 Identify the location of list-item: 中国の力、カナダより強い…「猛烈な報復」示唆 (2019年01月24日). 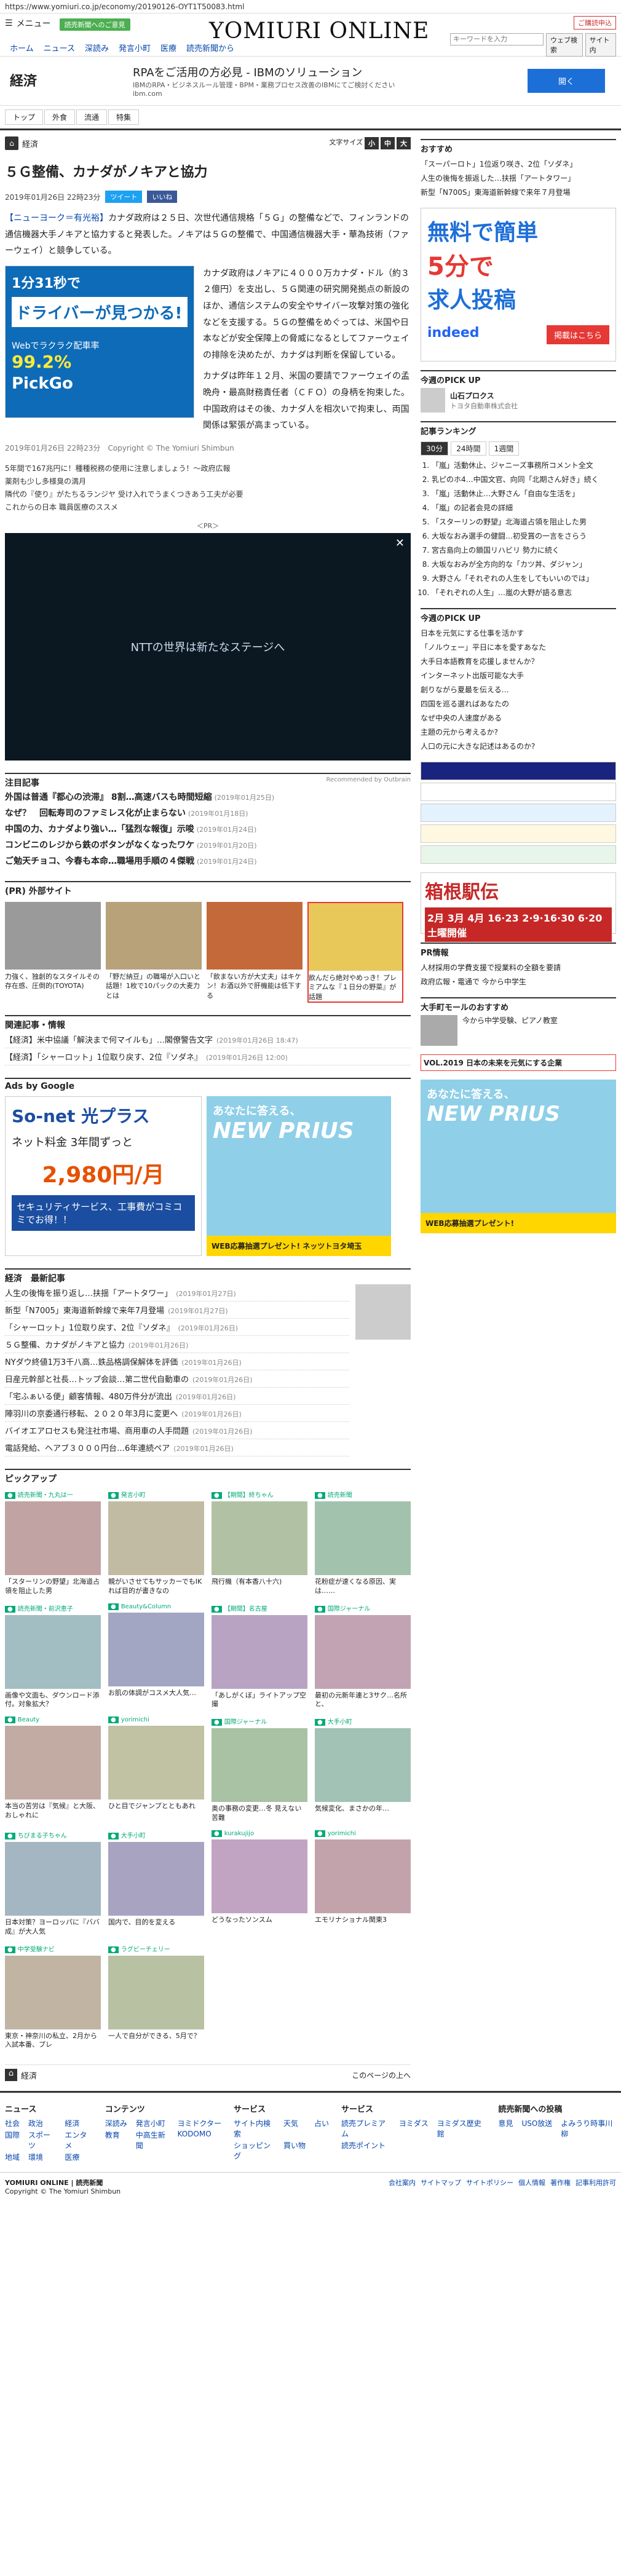
(208, 829).